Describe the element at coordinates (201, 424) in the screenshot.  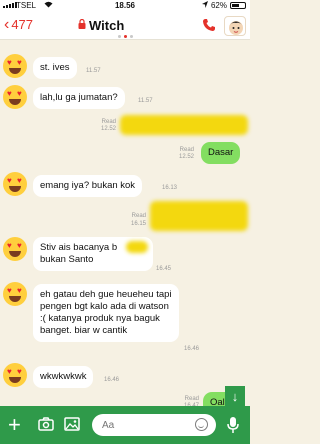
I see `emoji-icon` at that location.